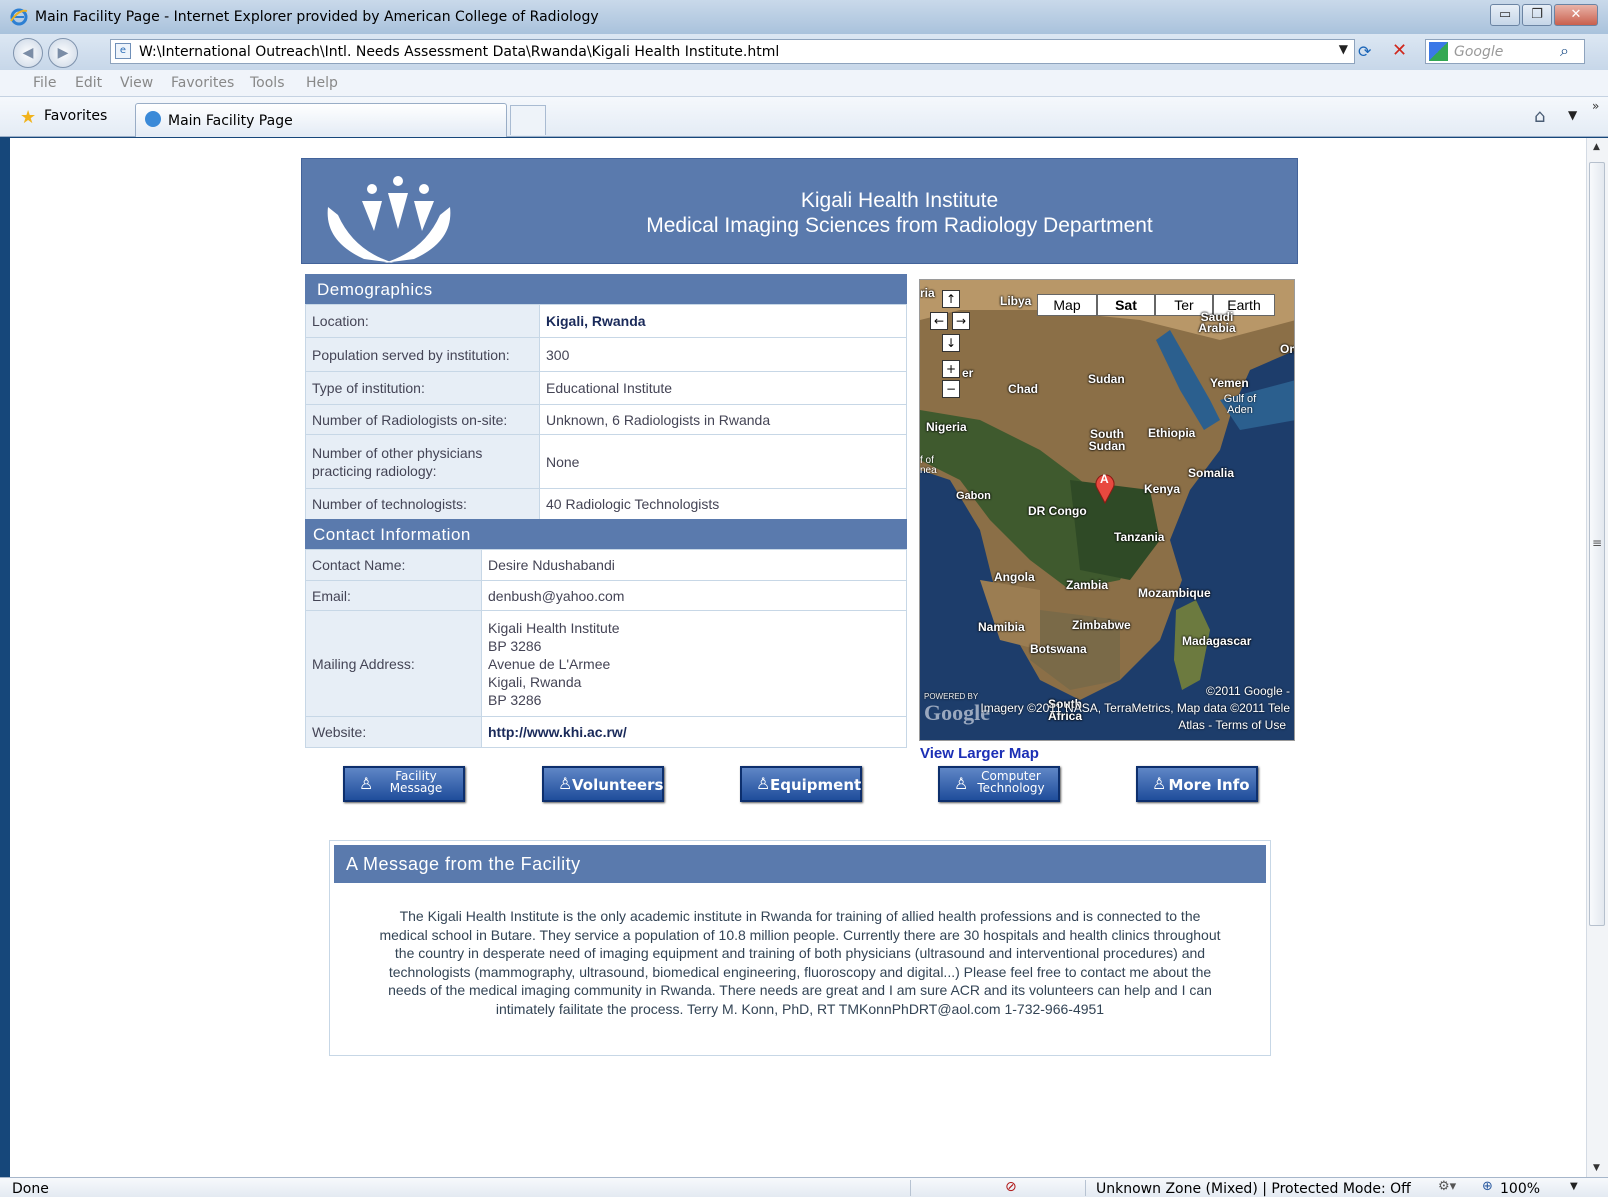  What do you see at coordinates (1447, 1186) in the screenshot?
I see `security-settings-icon: ⚙▾` at bounding box center [1447, 1186].